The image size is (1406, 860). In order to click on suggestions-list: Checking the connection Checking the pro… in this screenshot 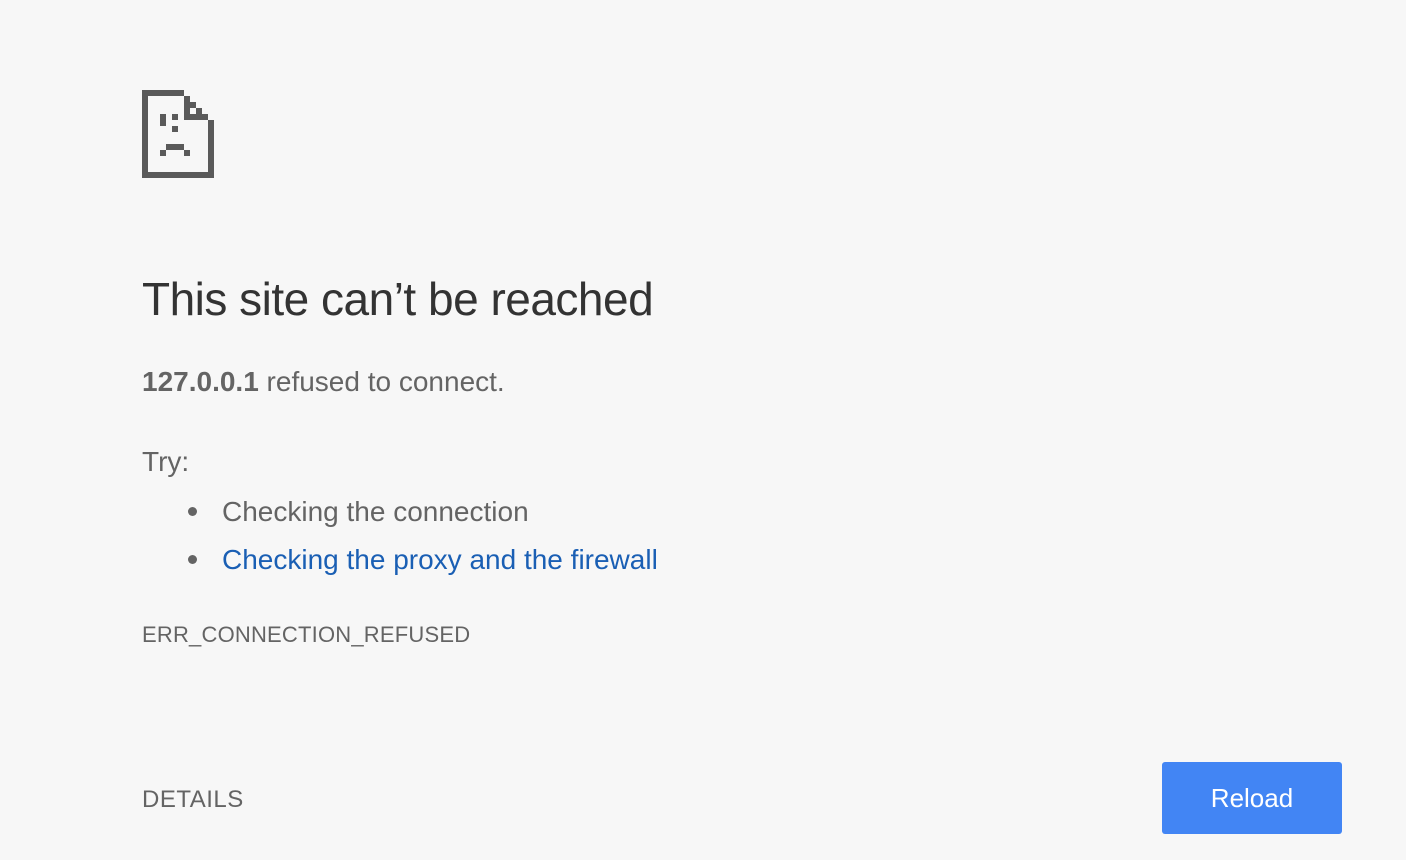, I will do `click(400, 540)`.